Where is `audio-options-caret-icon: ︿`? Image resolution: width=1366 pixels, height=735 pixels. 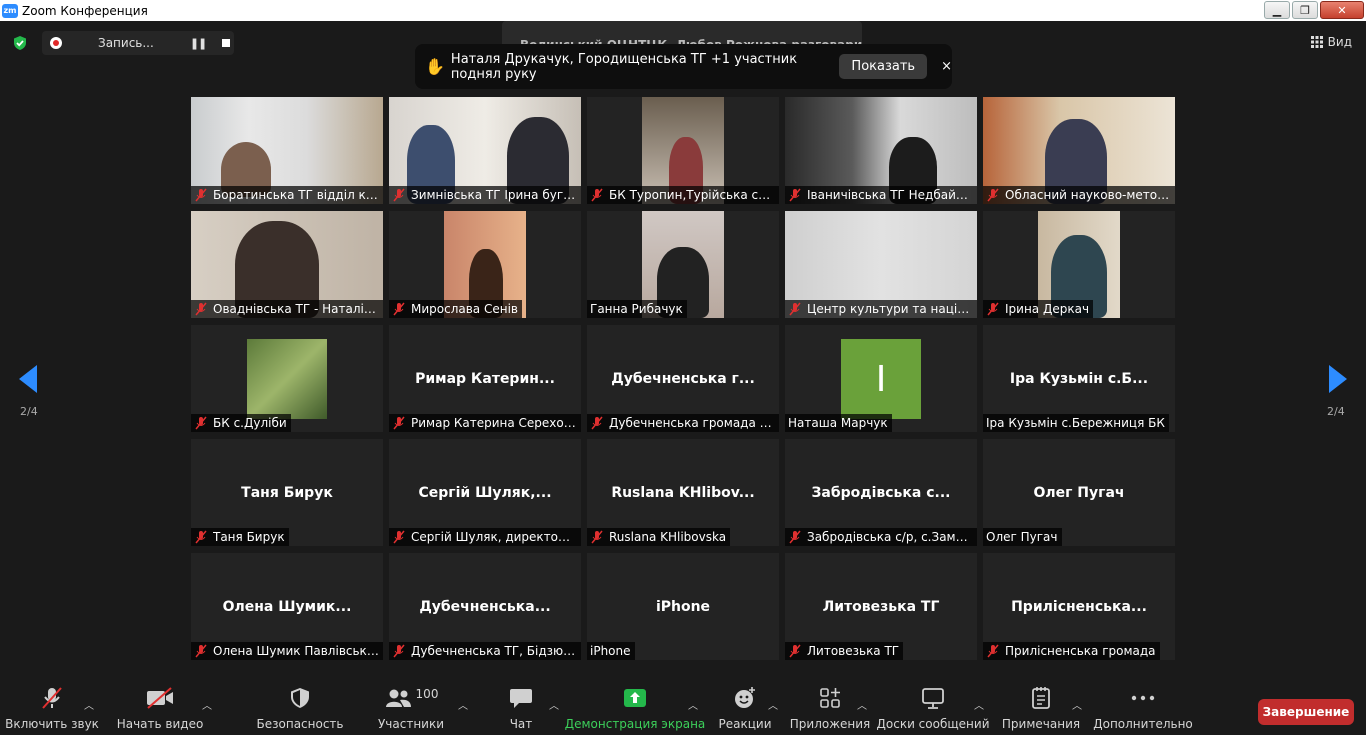 audio-options-caret-icon: ︿ is located at coordinates (89, 704).